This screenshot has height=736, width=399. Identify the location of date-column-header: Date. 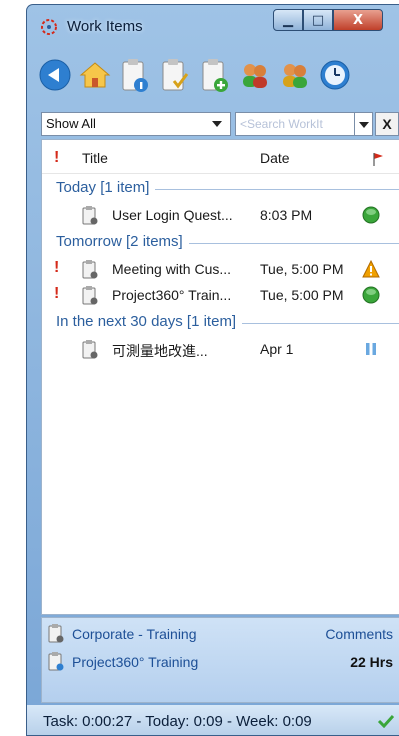
(275, 158).